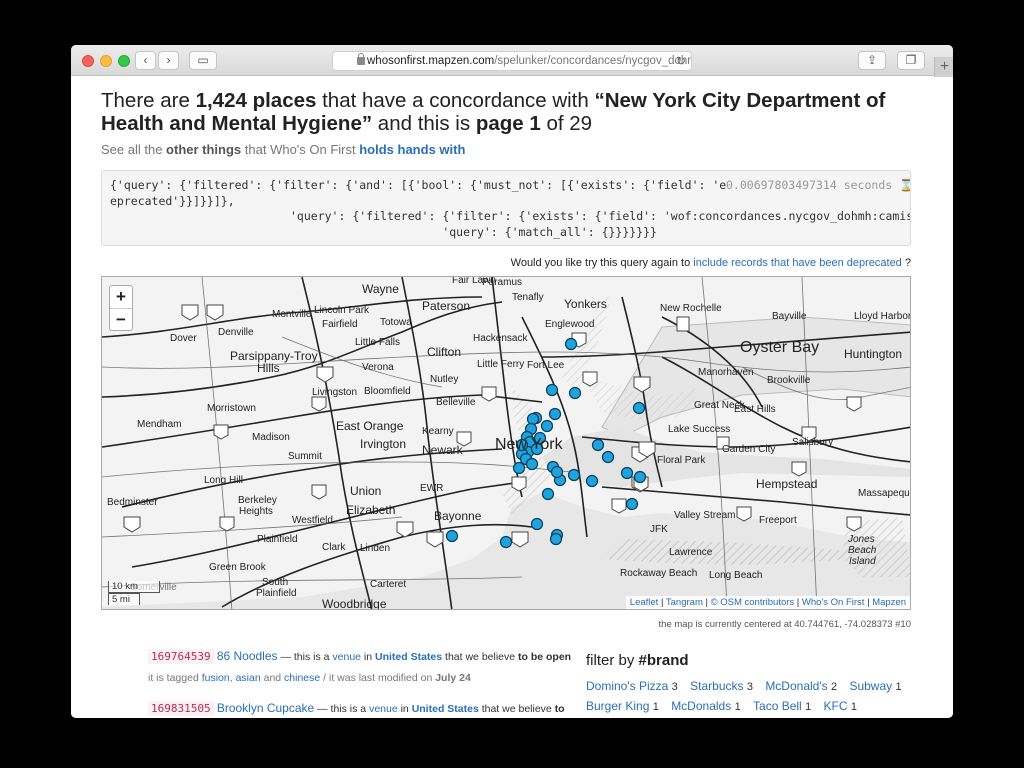  I want to click on sub-text: that Who's On First, so click(300, 149).